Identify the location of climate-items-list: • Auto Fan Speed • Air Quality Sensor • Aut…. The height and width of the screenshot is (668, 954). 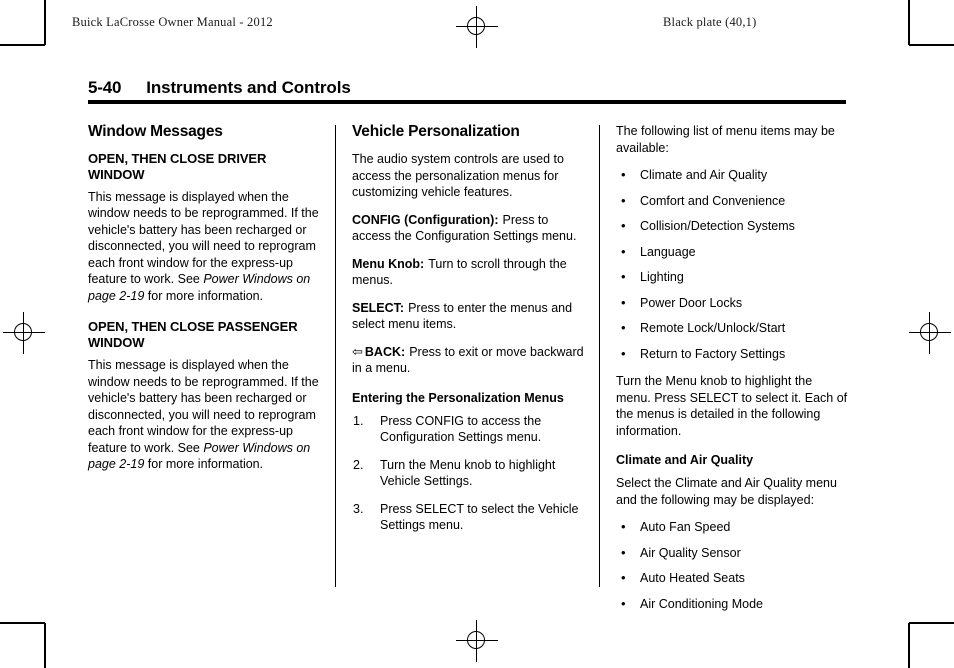
(732, 565).